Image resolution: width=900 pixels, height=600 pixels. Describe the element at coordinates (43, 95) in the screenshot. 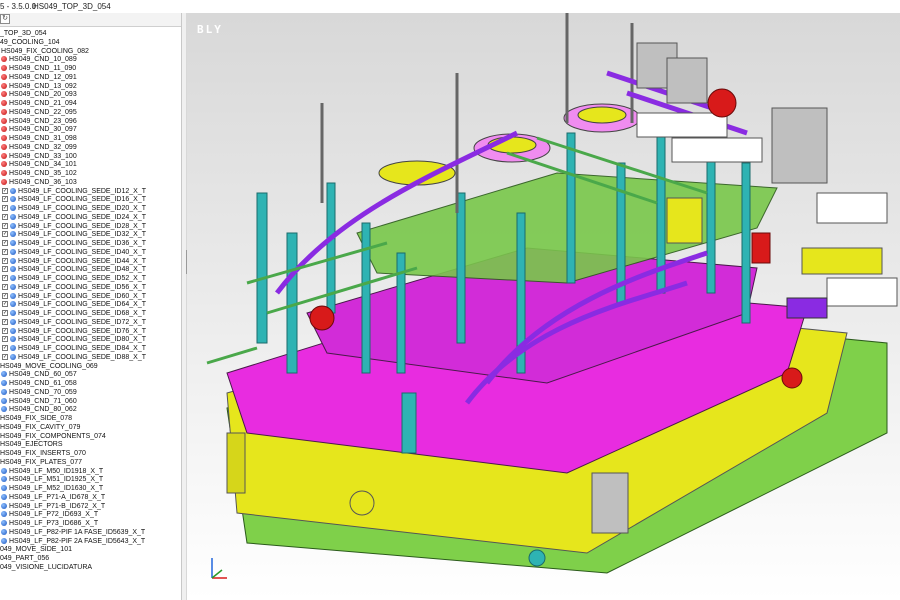

I see `tree-row-label: HS049_CND_20_093` at that location.